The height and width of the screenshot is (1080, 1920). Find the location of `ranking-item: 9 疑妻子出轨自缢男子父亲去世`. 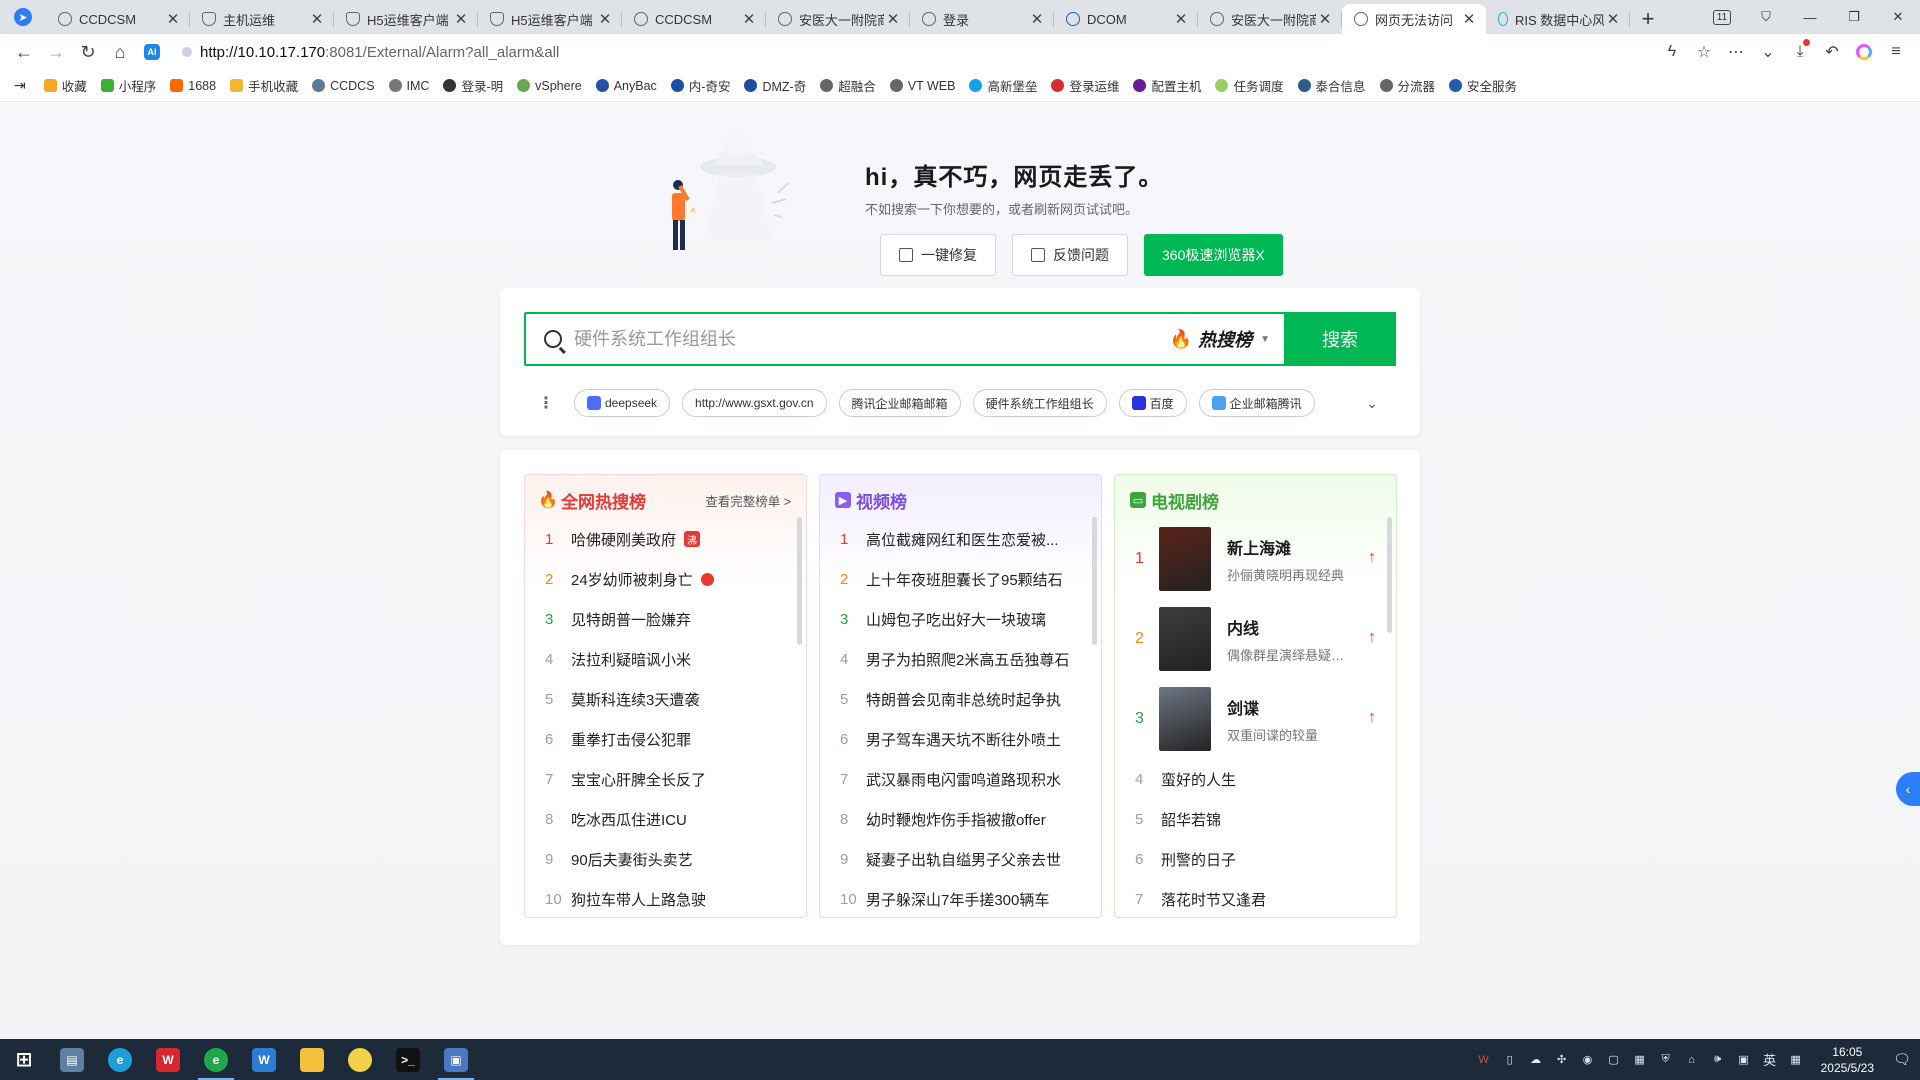

ranking-item: 9 疑妻子出轨自缢男子父亲去世 is located at coordinates (960, 859).